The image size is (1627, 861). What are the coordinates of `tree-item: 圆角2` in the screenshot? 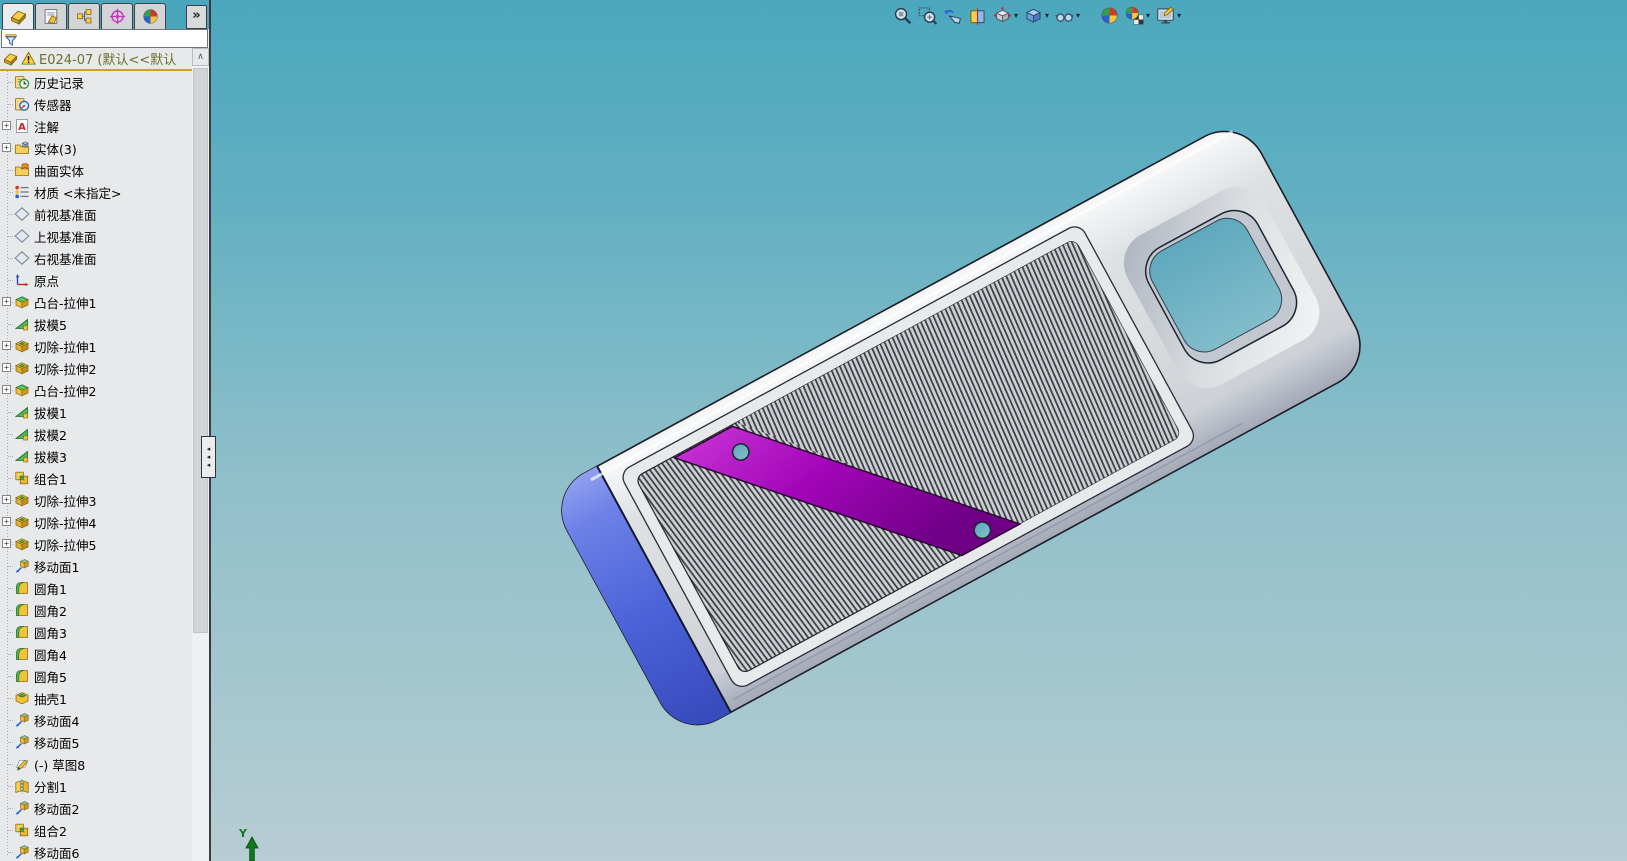 It's located at (96, 610).